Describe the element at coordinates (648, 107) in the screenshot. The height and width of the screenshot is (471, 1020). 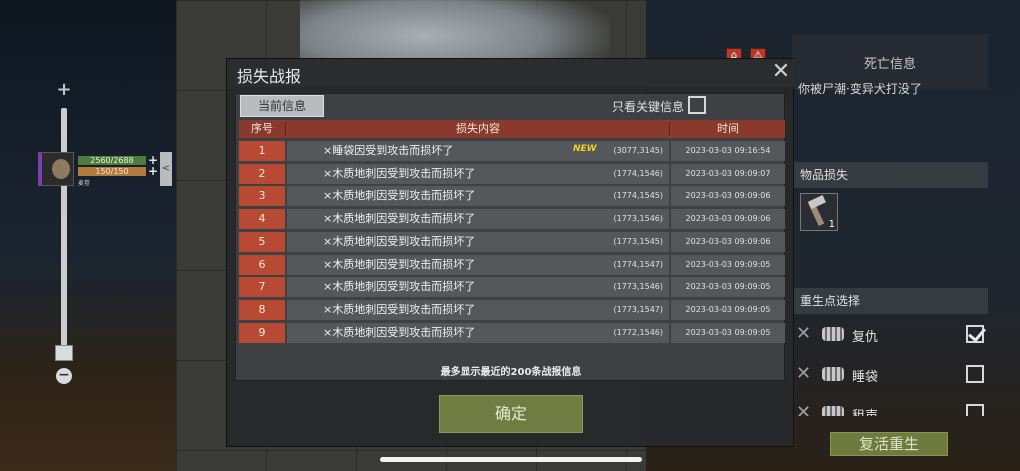
I see `key-only-label: 只看关键信息` at that location.